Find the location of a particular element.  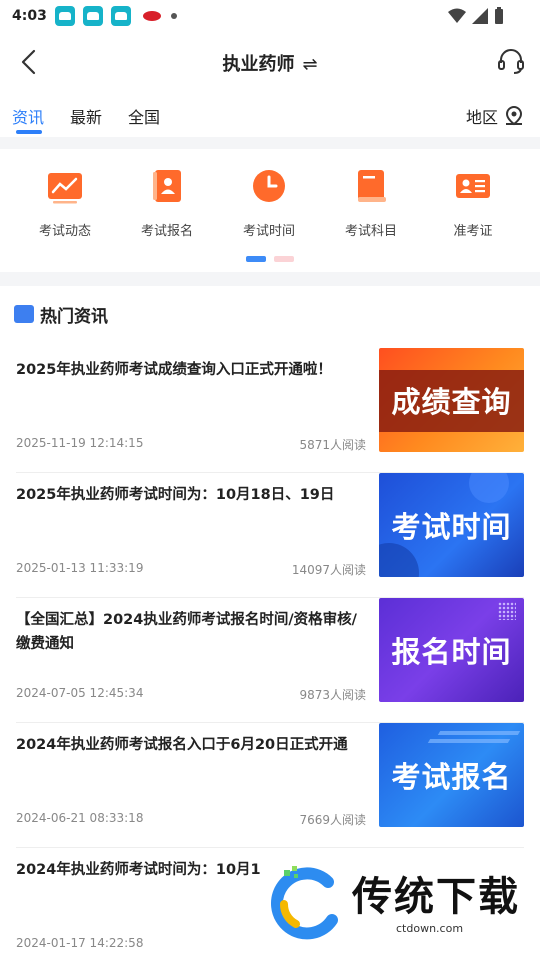

quick-nav-label: 考试科目 is located at coordinates (370, 231).